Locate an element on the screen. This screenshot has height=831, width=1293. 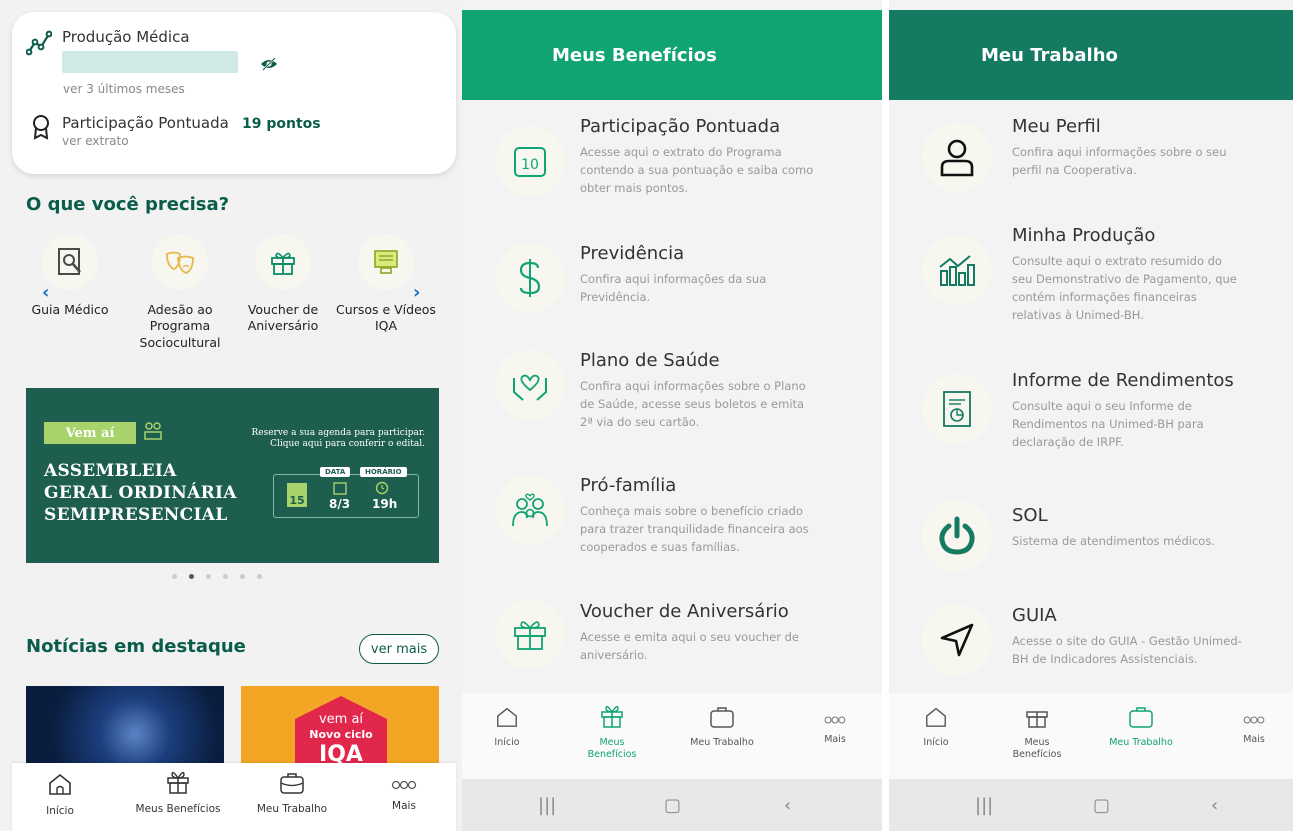
svg-text: 10 is located at coordinates (530, 165).